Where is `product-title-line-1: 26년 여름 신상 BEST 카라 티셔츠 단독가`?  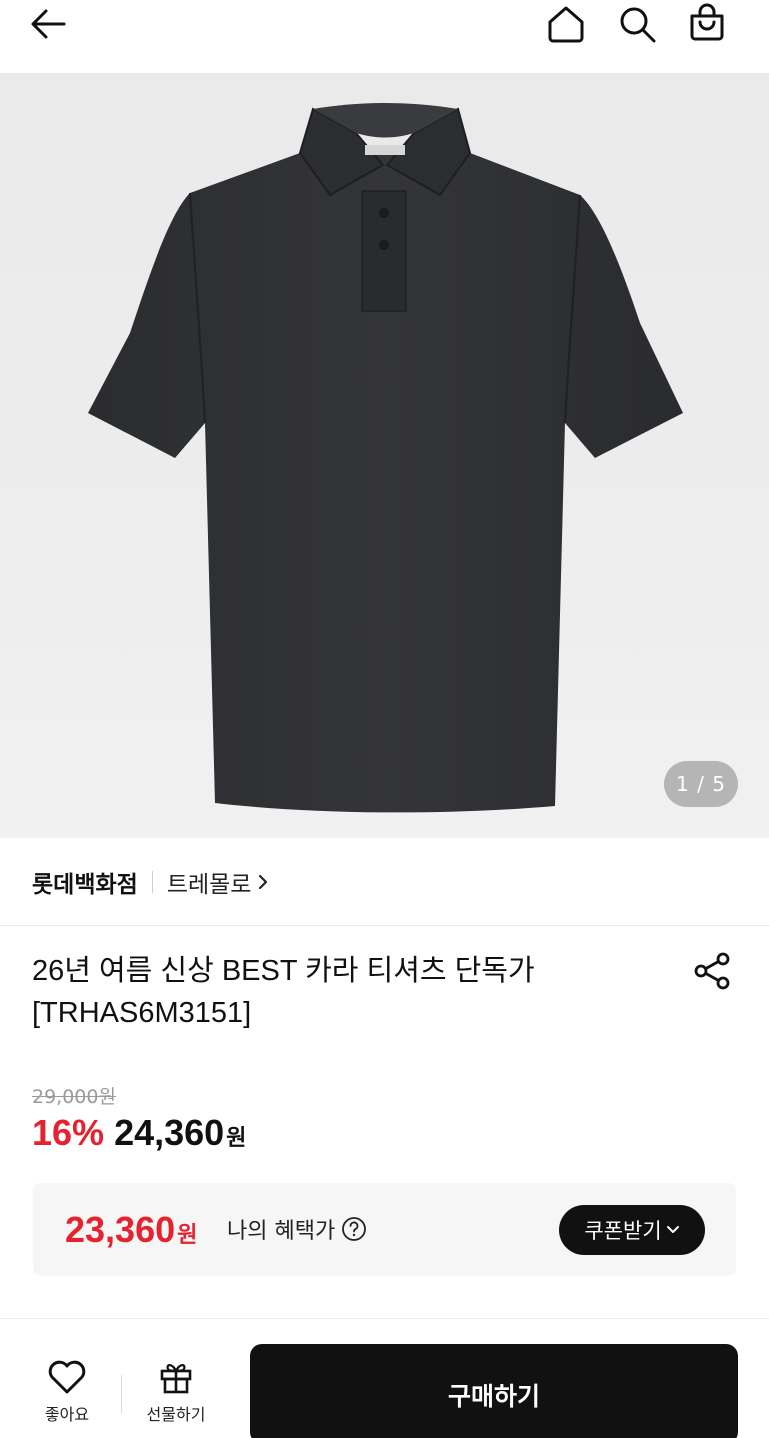
product-title-line-1: 26년 여름 신상 BEST 카라 티셔츠 단독가 is located at coordinates (283, 971).